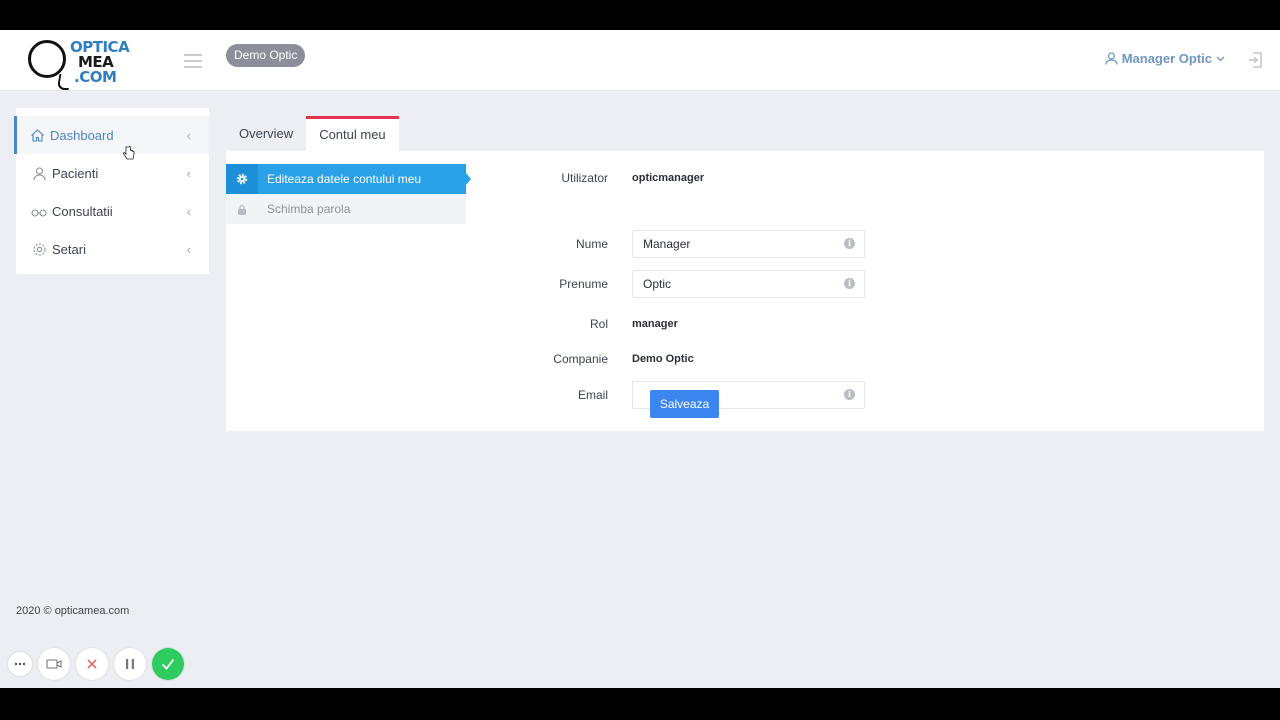  Describe the element at coordinates (95, 77) in the screenshot. I see `logo-line-3: .COM` at that location.